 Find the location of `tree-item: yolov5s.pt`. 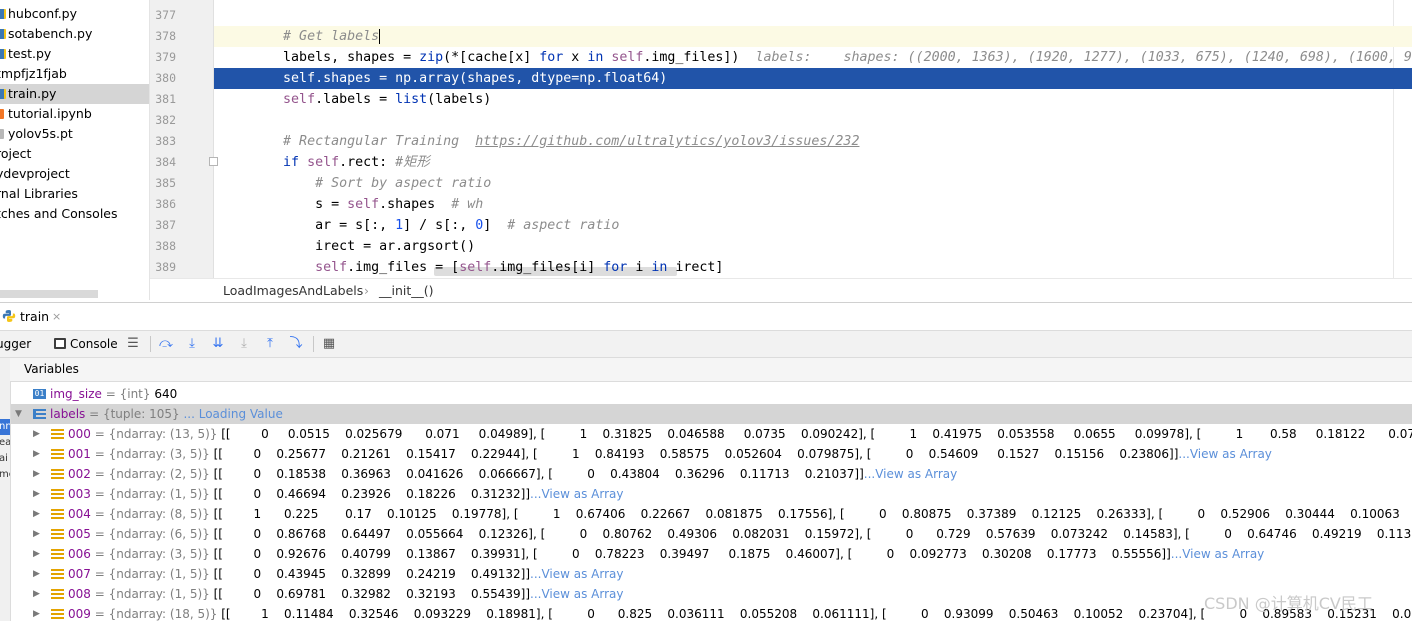

tree-item: yolov5s.pt is located at coordinates (74, 134).